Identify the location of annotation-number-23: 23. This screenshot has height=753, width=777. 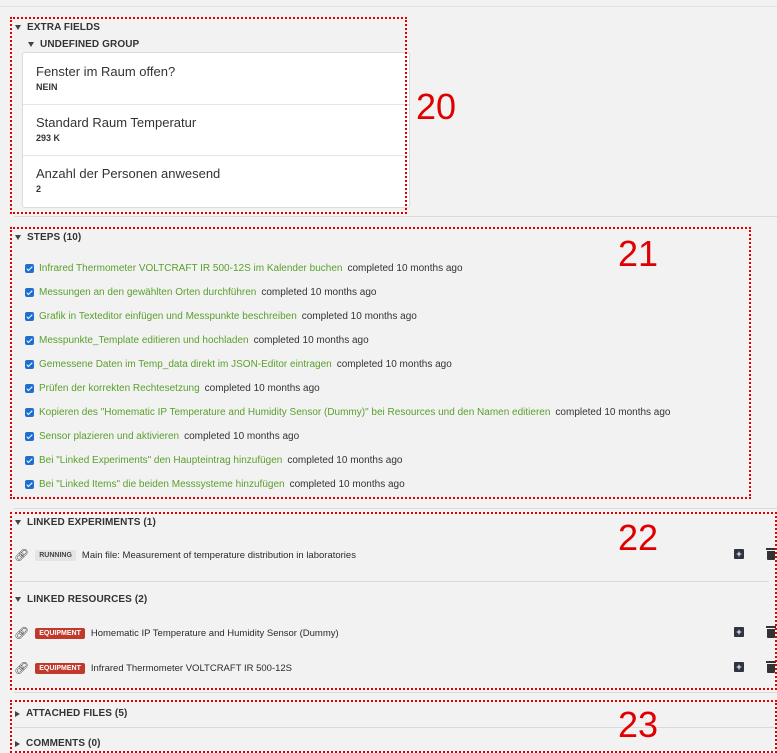
(638, 724).